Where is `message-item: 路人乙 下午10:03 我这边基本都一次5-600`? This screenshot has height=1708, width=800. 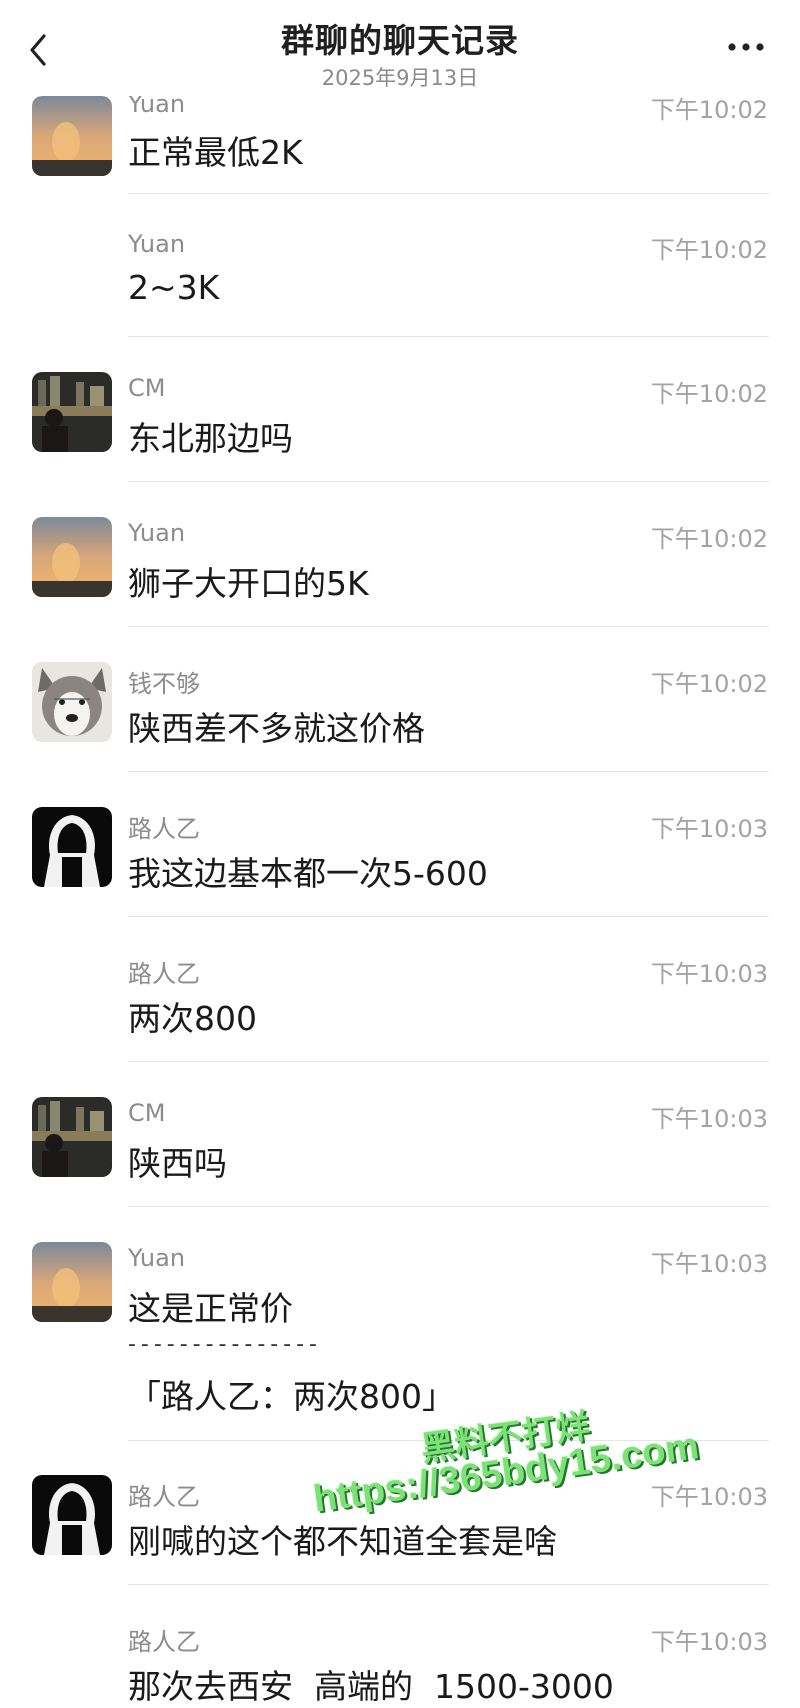
message-item: 路人乙 下午10:03 我这边基本都一次5-600 is located at coordinates (400, 857).